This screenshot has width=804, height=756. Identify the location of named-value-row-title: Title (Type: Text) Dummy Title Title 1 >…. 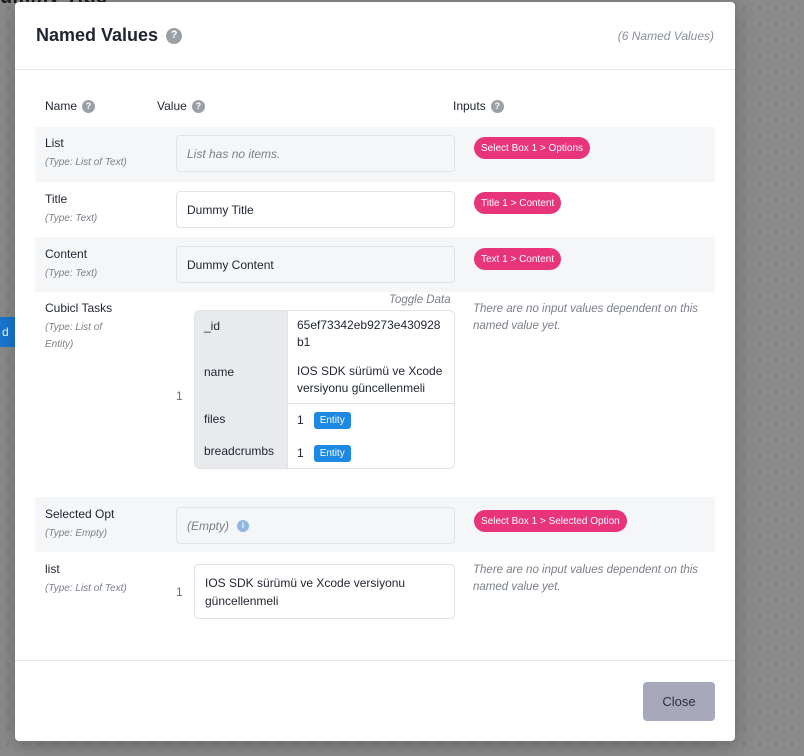
(375, 209).